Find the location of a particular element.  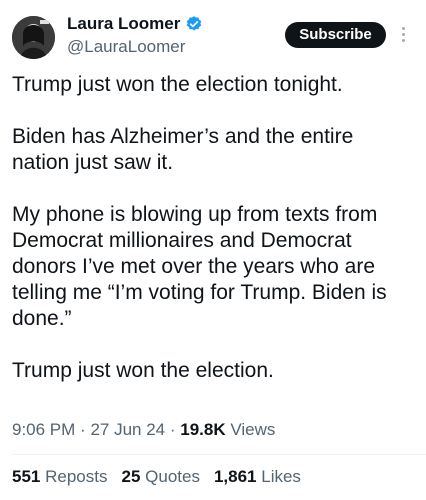

quotes-count: 25 is located at coordinates (131, 476).